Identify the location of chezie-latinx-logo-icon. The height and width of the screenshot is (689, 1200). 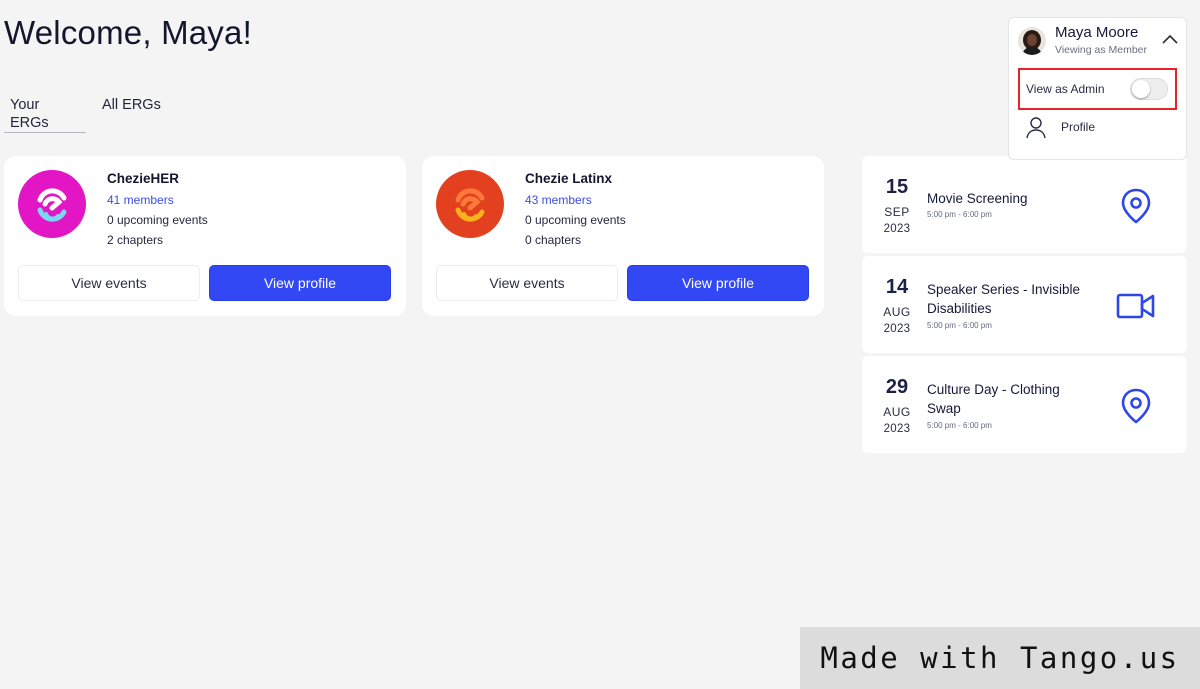
(470, 204).